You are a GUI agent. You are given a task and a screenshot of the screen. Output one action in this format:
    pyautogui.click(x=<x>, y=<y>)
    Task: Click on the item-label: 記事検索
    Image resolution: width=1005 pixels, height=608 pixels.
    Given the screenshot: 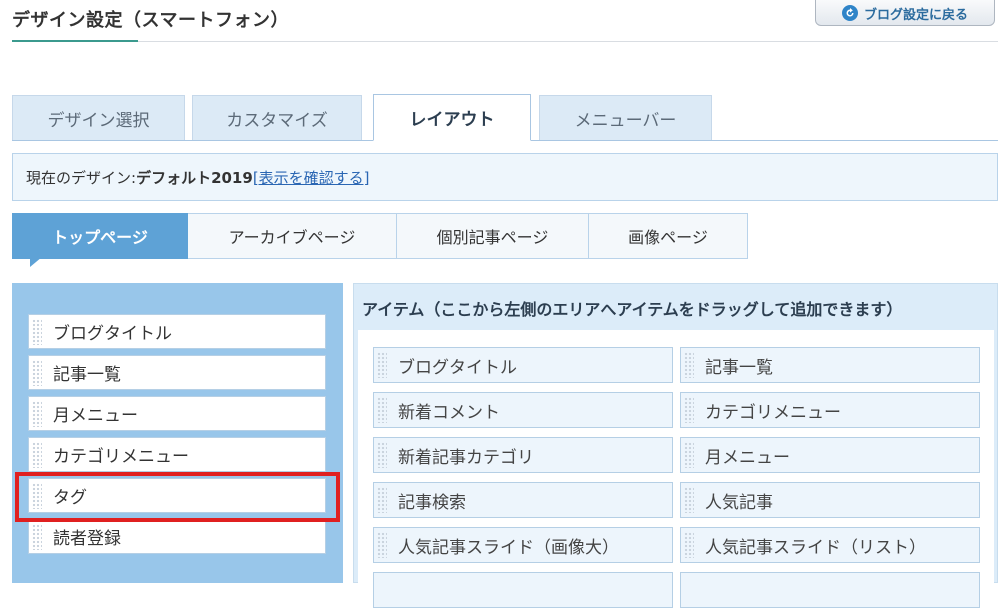 What is the action you would take?
    pyautogui.click(x=432, y=502)
    